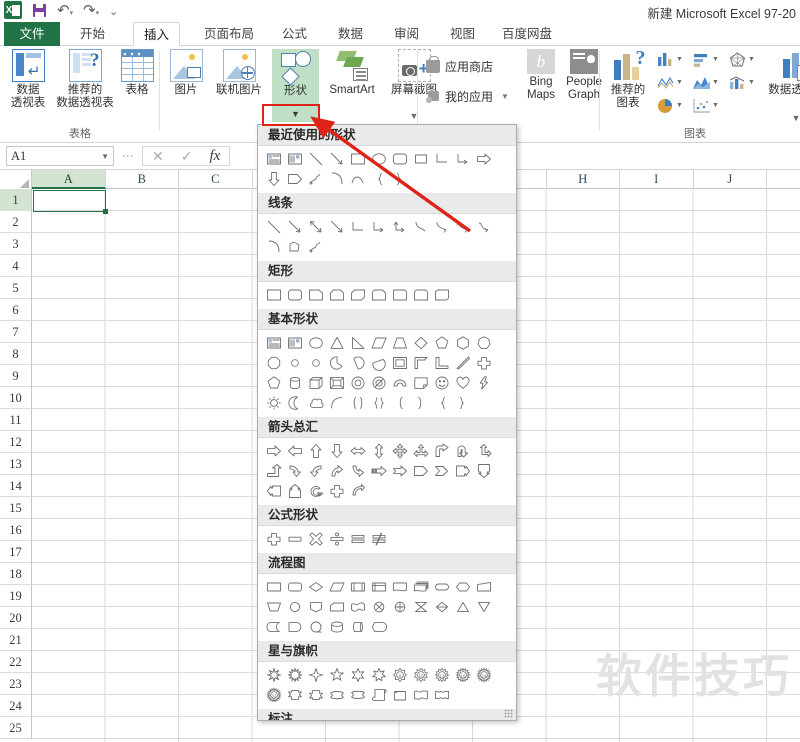  I want to click on shape-flowchart-alternate-process, so click(294, 587).